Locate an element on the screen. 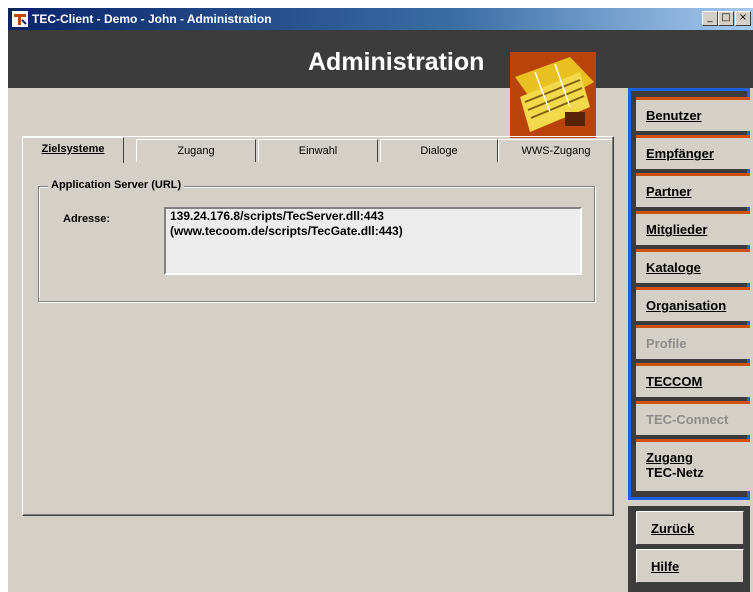 The image size is (753, 592). organisation-button: Organisation is located at coordinates (693, 304).